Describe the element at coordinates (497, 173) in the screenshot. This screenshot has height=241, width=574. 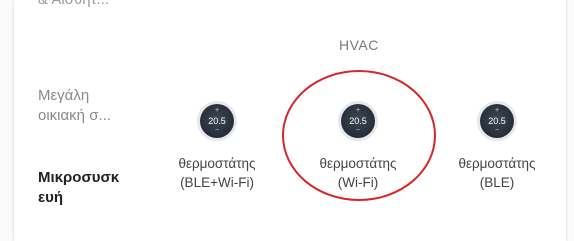
I see `device-name: θερμοστάτης (BLE)` at that location.